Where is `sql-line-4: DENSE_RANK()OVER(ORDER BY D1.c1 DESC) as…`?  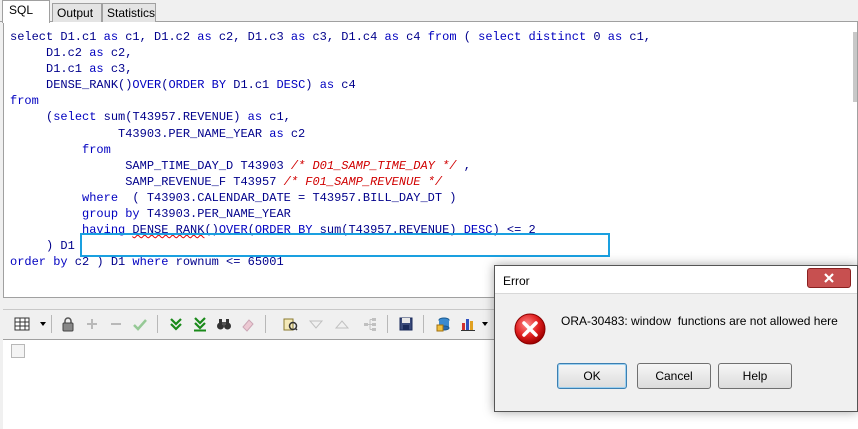 sql-line-4: DENSE_RANK()OVER(ORDER BY D1.c1 DESC) as… is located at coordinates (330, 85).